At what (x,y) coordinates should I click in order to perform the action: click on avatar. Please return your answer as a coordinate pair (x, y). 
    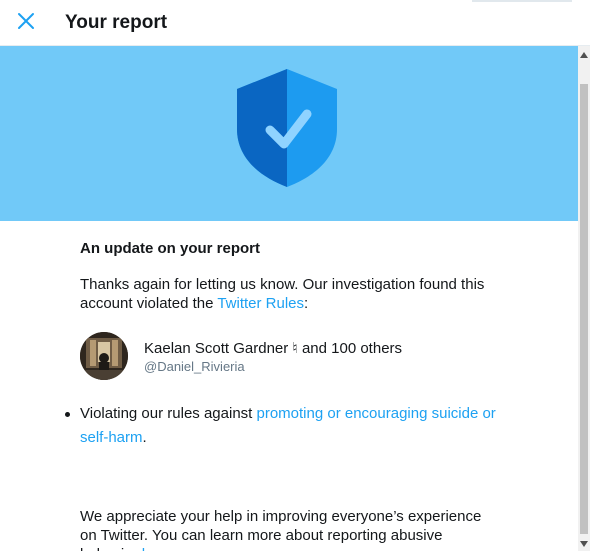
    Looking at the image, I should click on (104, 356).